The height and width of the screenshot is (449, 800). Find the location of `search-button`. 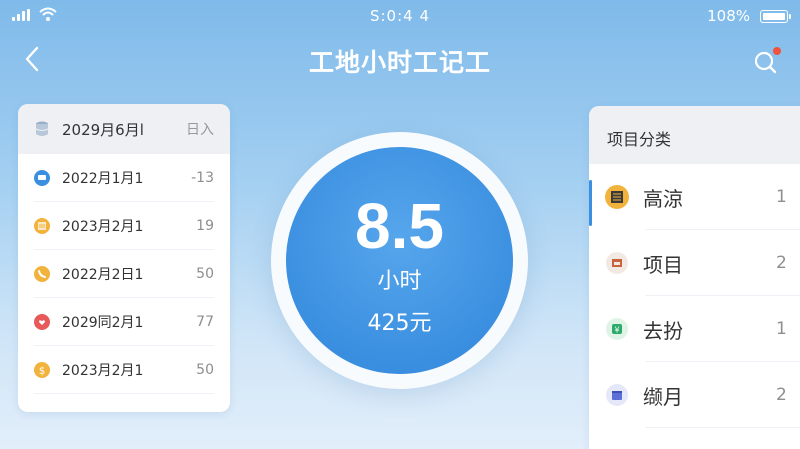

search-button is located at coordinates (766, 61).